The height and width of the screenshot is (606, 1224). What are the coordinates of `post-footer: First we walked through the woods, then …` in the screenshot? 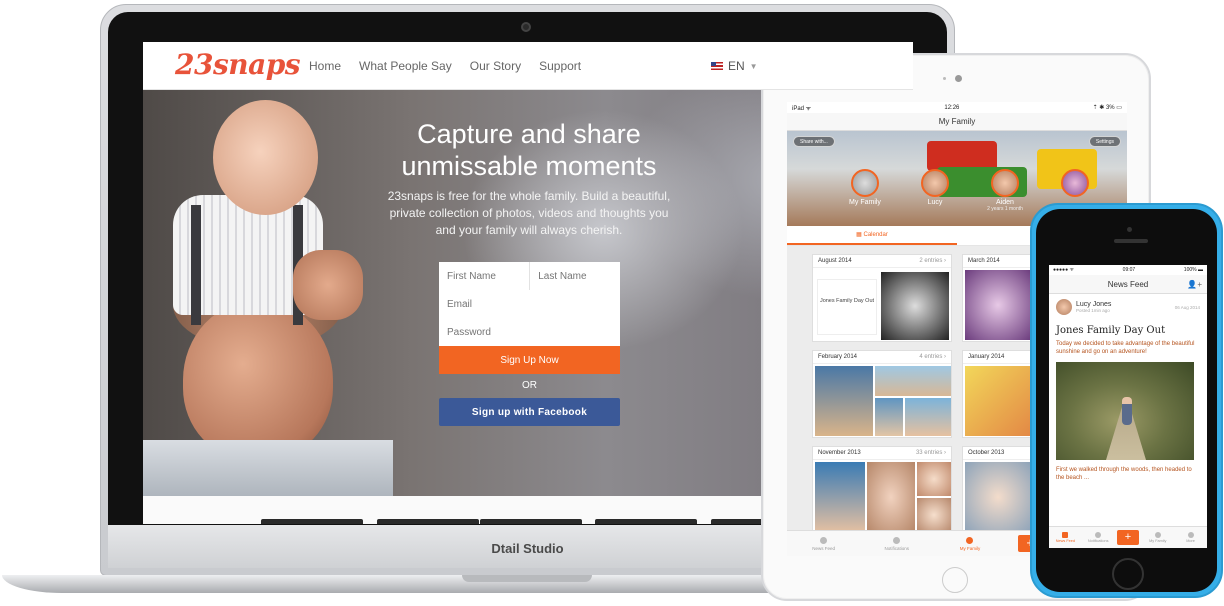 It's located at (1124, 474).